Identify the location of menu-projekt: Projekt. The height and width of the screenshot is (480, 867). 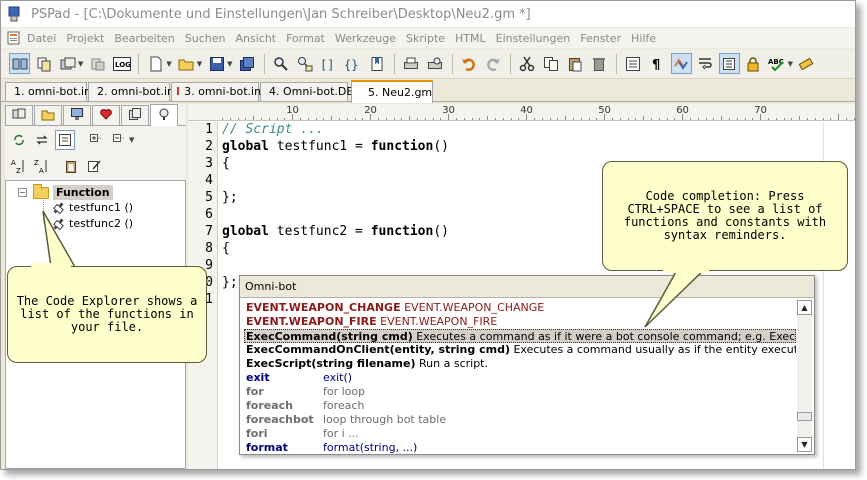
(85, 38).